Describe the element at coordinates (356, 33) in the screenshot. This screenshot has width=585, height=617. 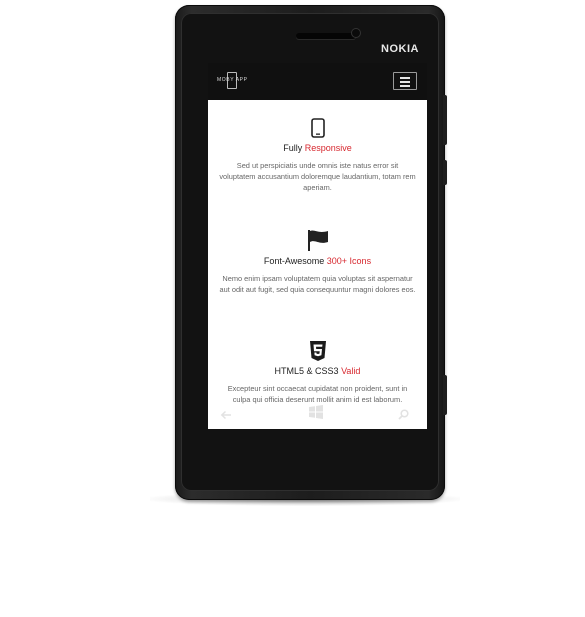
I see `front-camera` at that location.